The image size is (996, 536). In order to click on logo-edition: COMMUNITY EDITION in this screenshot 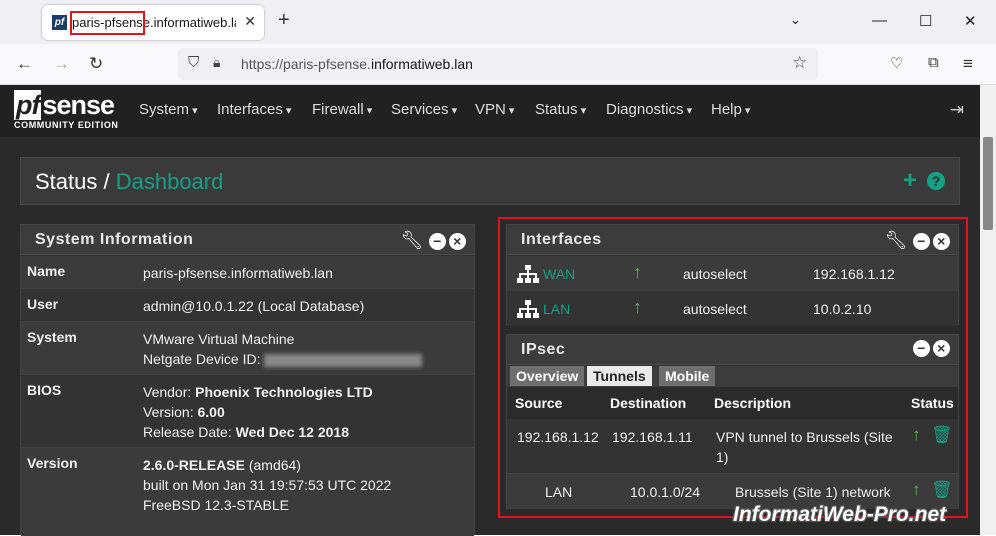, I will do `click(66, 125)`.